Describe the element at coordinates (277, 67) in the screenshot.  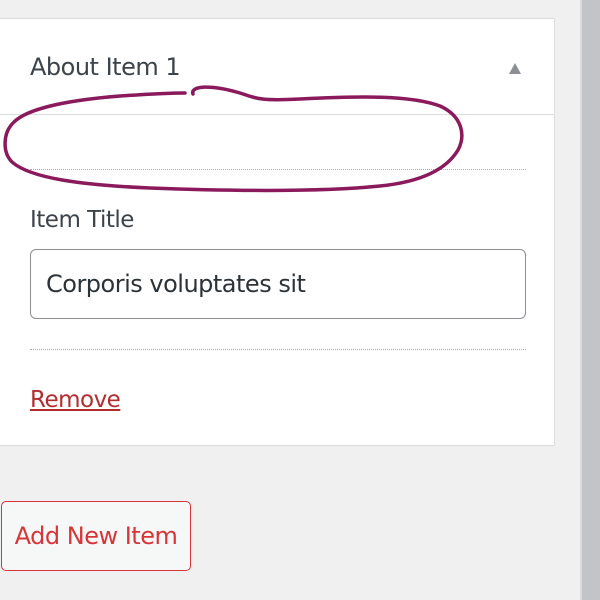
I see `item-panel-header: About Item 1` at that location.